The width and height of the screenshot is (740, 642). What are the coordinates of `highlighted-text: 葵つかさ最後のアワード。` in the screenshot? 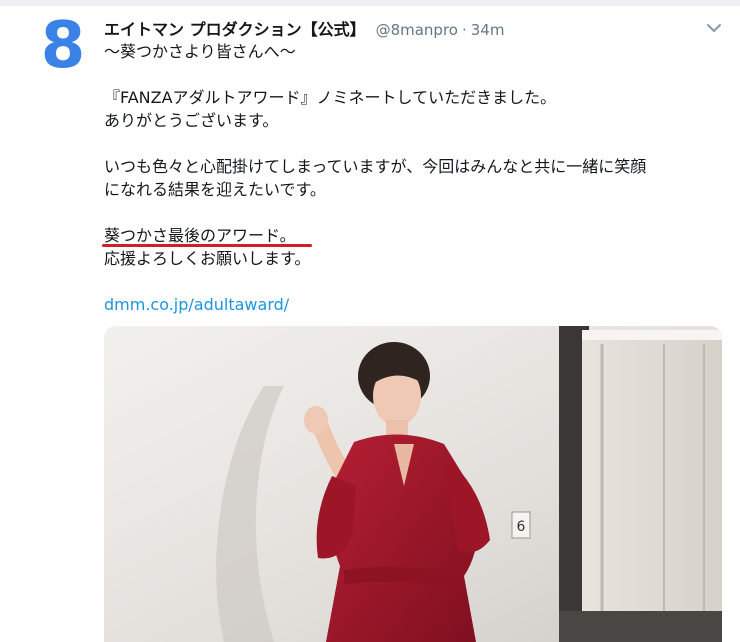 It's located at (207, 236).